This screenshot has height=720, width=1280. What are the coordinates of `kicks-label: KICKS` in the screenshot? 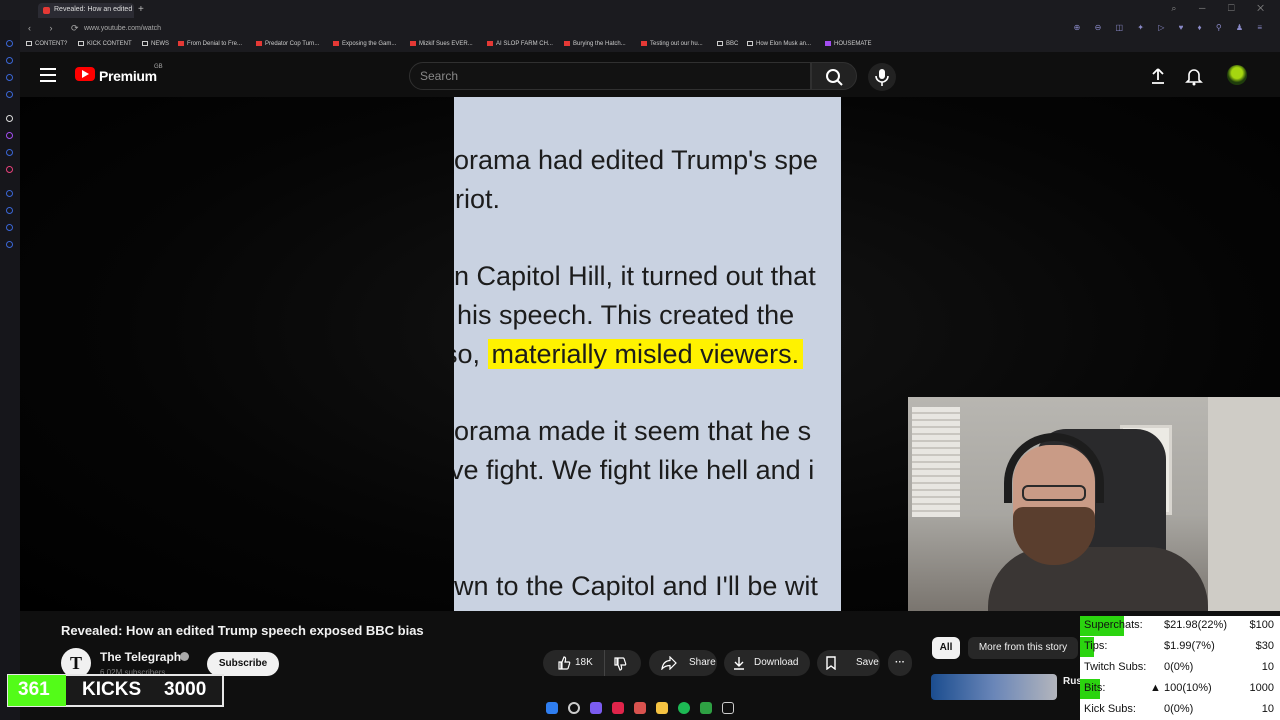 It's located at (112, 689).